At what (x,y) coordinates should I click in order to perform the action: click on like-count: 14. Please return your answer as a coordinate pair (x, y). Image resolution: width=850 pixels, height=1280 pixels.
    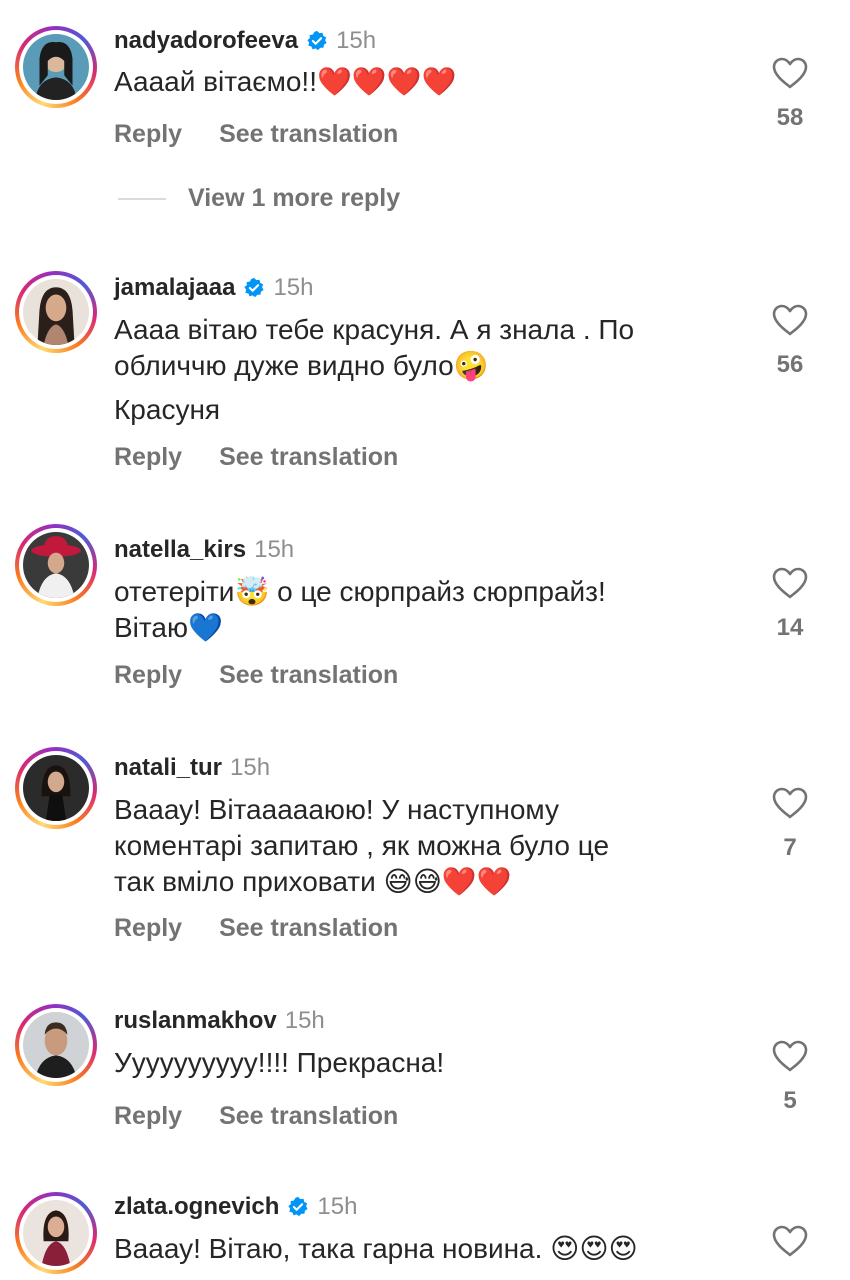
    Looking at the image, I should click on (790, 627).